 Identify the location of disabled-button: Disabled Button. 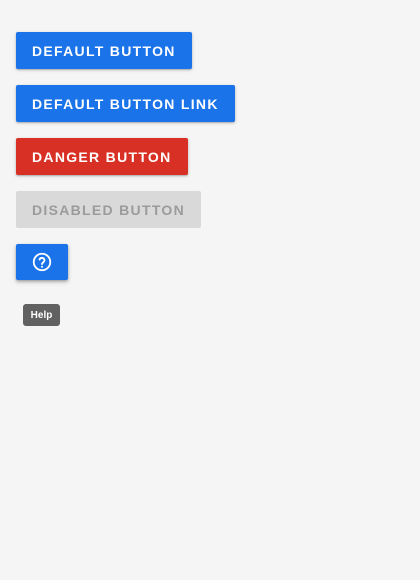
(109, 209).